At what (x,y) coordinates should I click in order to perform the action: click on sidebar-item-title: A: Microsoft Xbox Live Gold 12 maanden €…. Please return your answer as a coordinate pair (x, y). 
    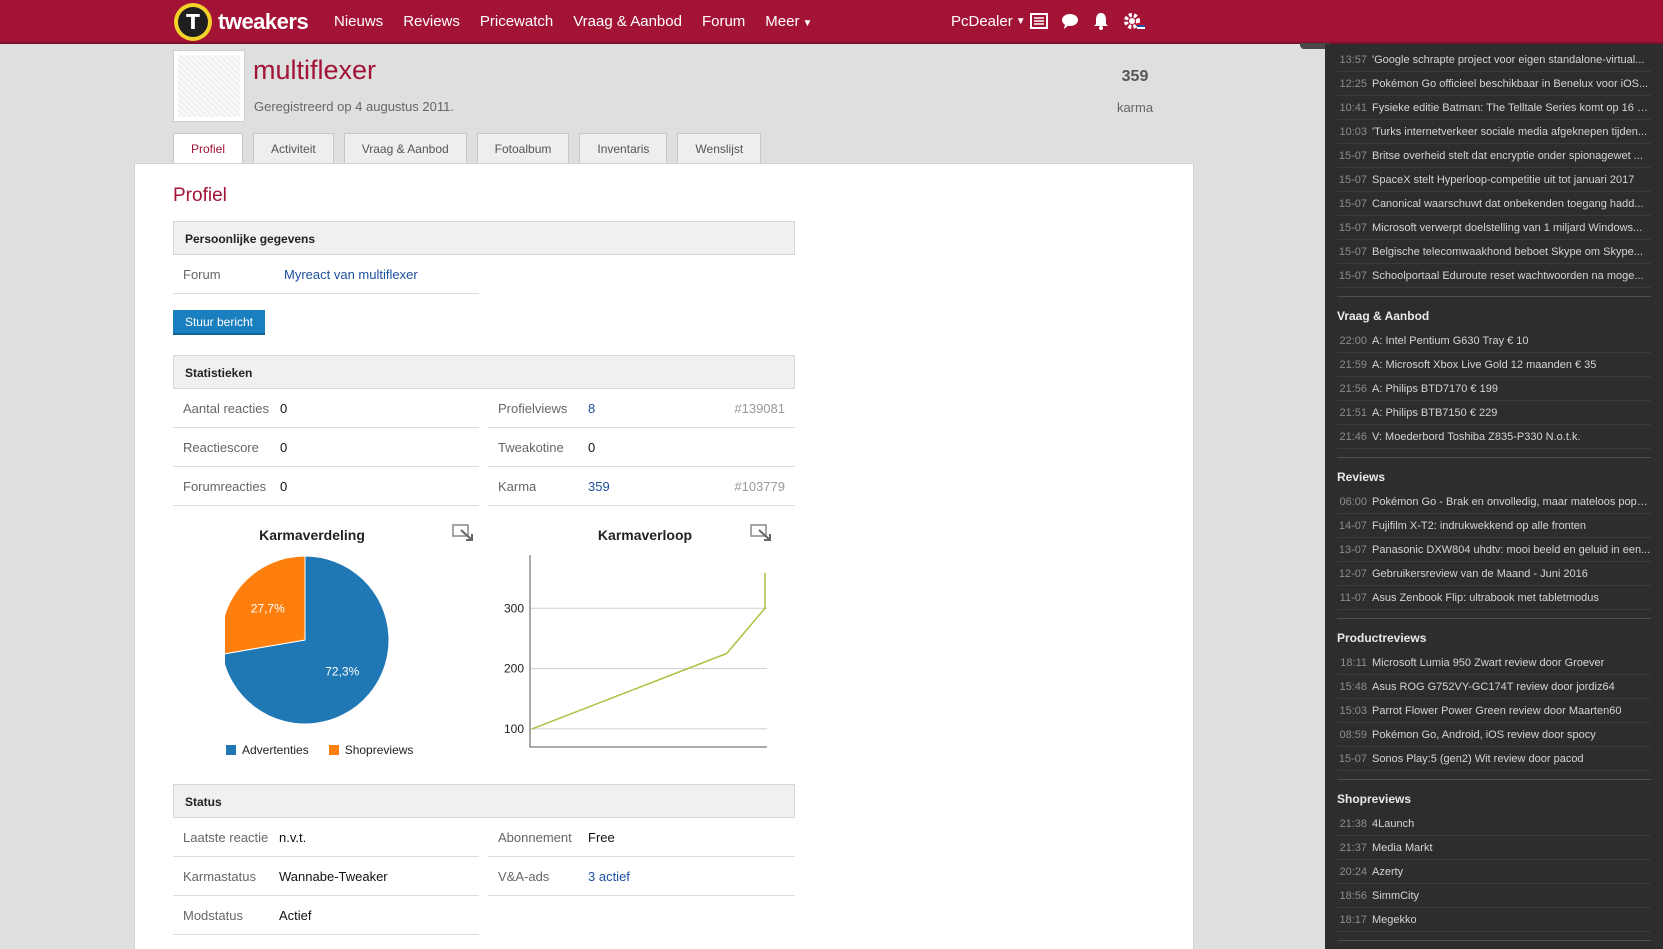
    Looking at the image, I should click on (1484, 364).